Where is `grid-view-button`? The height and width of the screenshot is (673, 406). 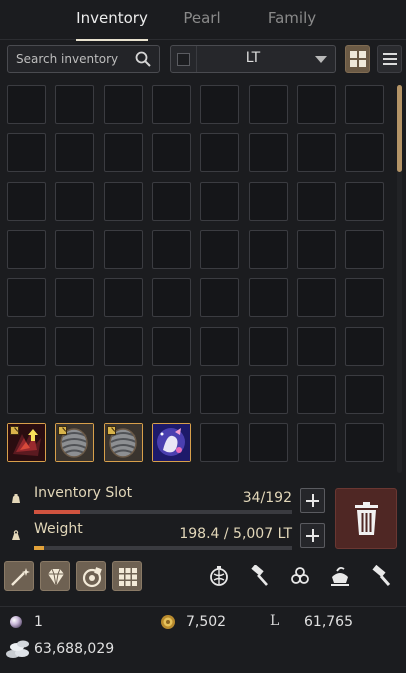
grid-view-button is located at coordinates (357, 59).